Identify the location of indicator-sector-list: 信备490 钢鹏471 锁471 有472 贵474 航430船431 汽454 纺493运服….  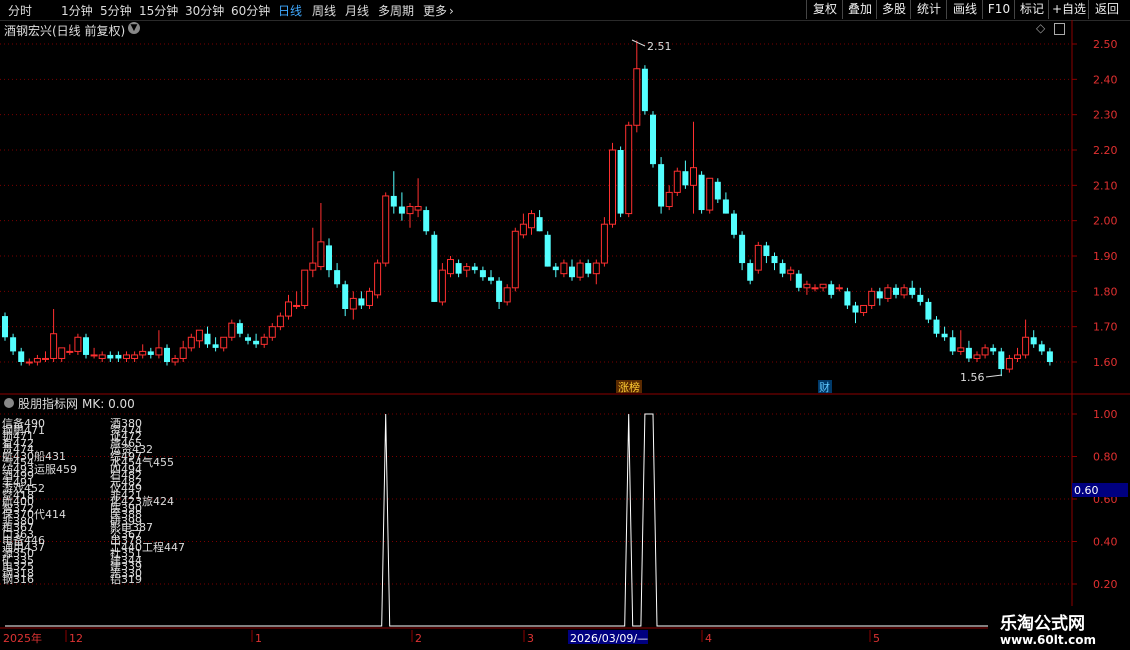
(132, 522).